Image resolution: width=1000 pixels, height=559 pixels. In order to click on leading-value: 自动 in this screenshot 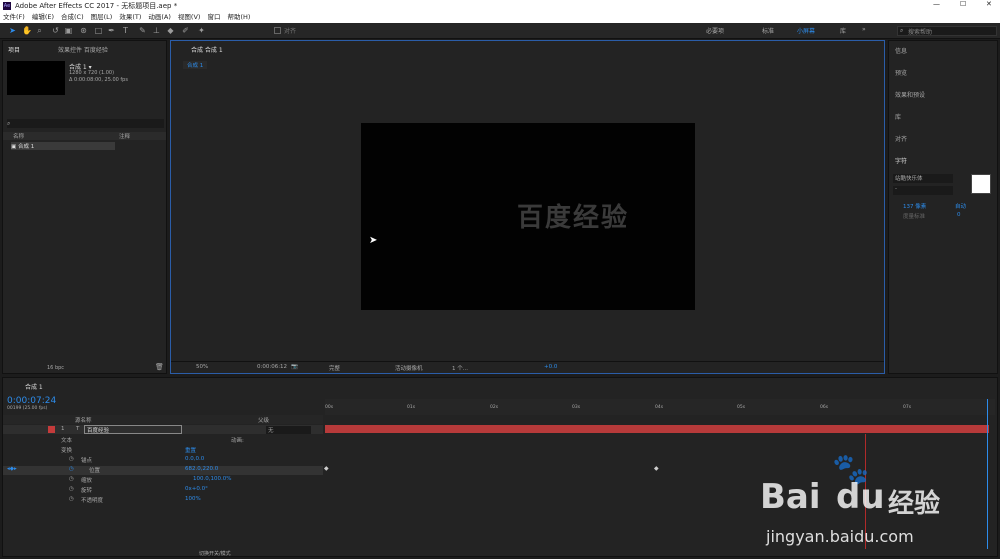, I will do `click(960, 206)`.